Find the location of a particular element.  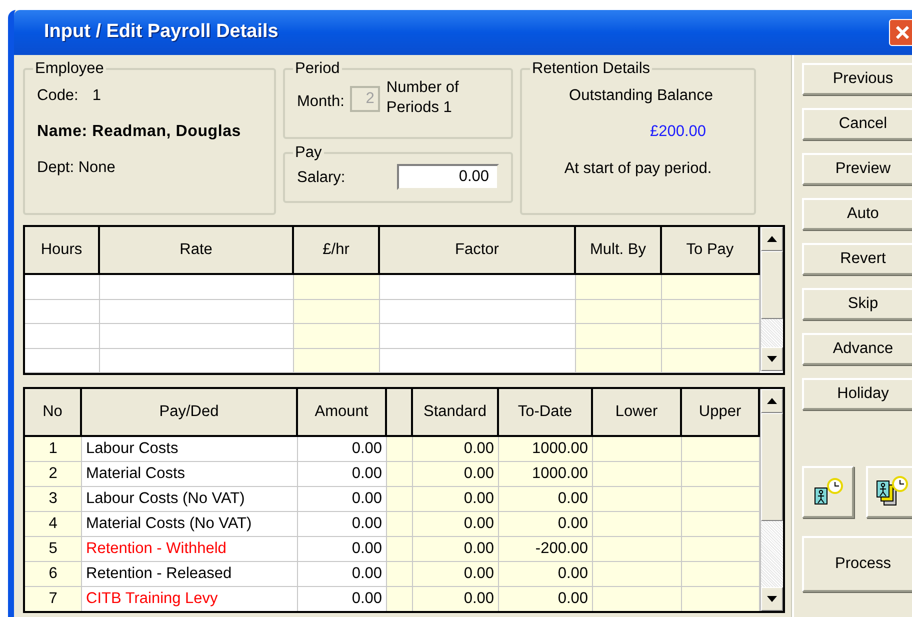

column-header: Amount is located at coordinates (342, 412).